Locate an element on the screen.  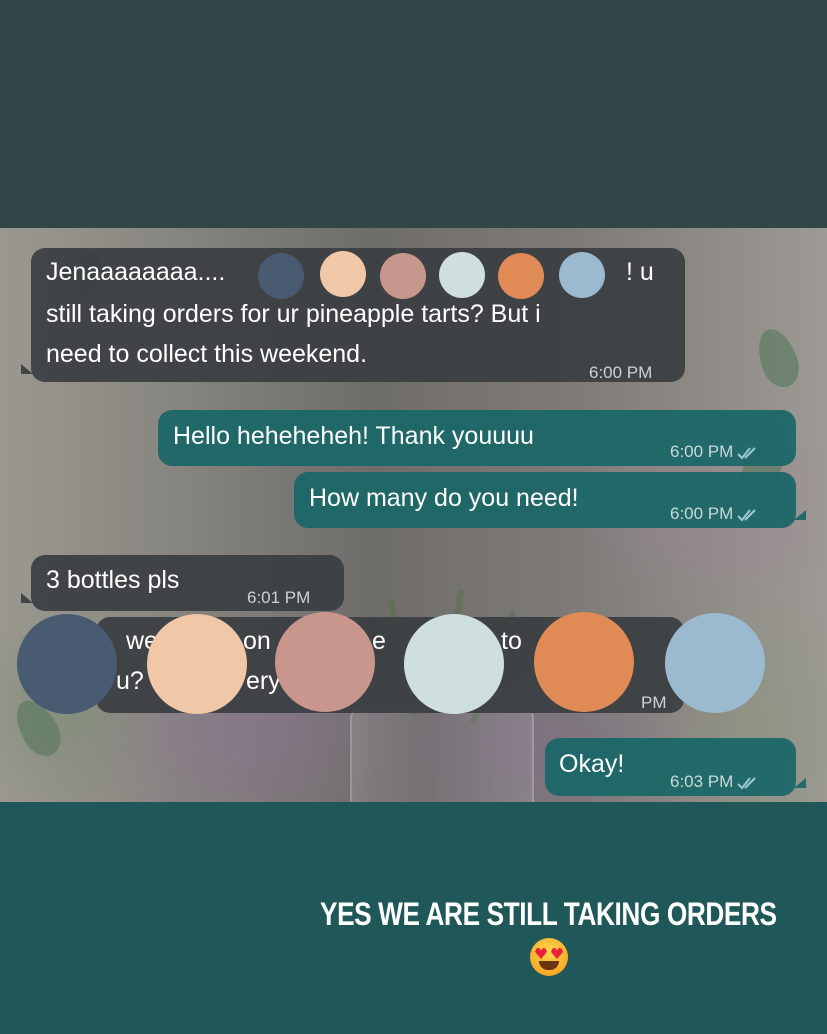
message-text-line: need to collect this weekend. is located at coordinates (207, 354).